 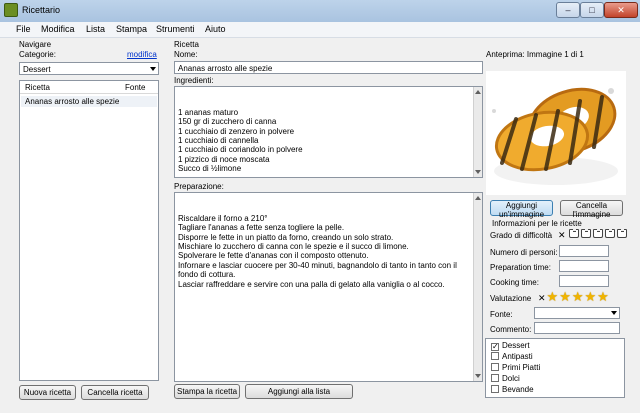 What do you see at coordinates (477, 132) in the screenshot?
I see `ingredients-scrollbar` at bounding box center [477, 132].